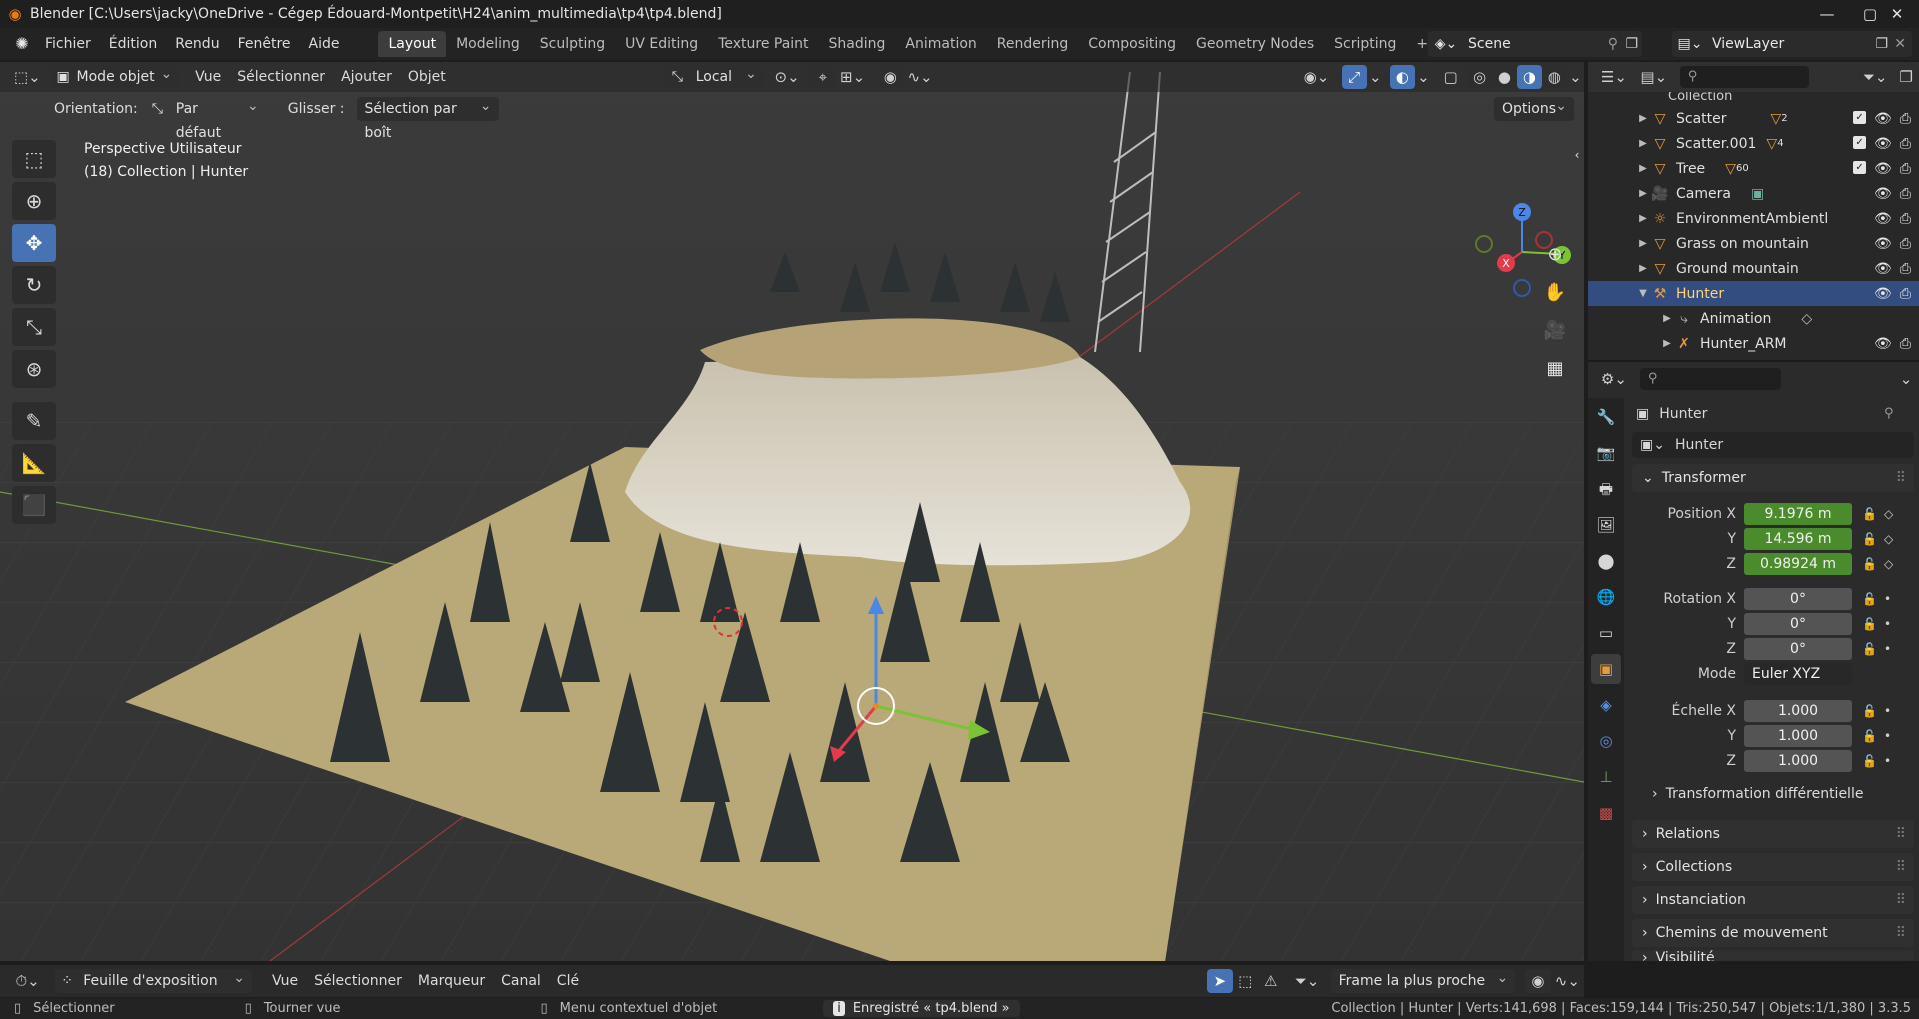 The image size is (1919, 1019). I want to click on new-collection-icon: ❐, so click(1906, 77).